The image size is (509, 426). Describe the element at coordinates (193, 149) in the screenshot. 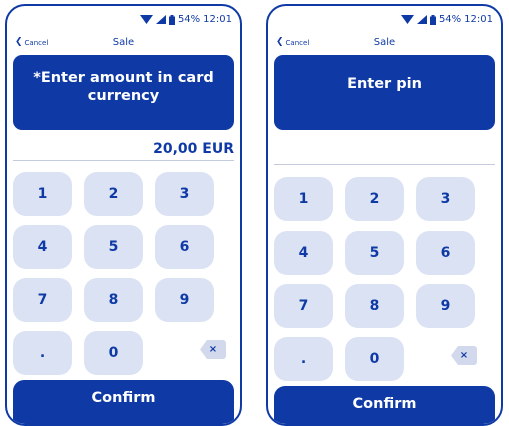

I see `amount-display: 20,00 EUR` at that location.